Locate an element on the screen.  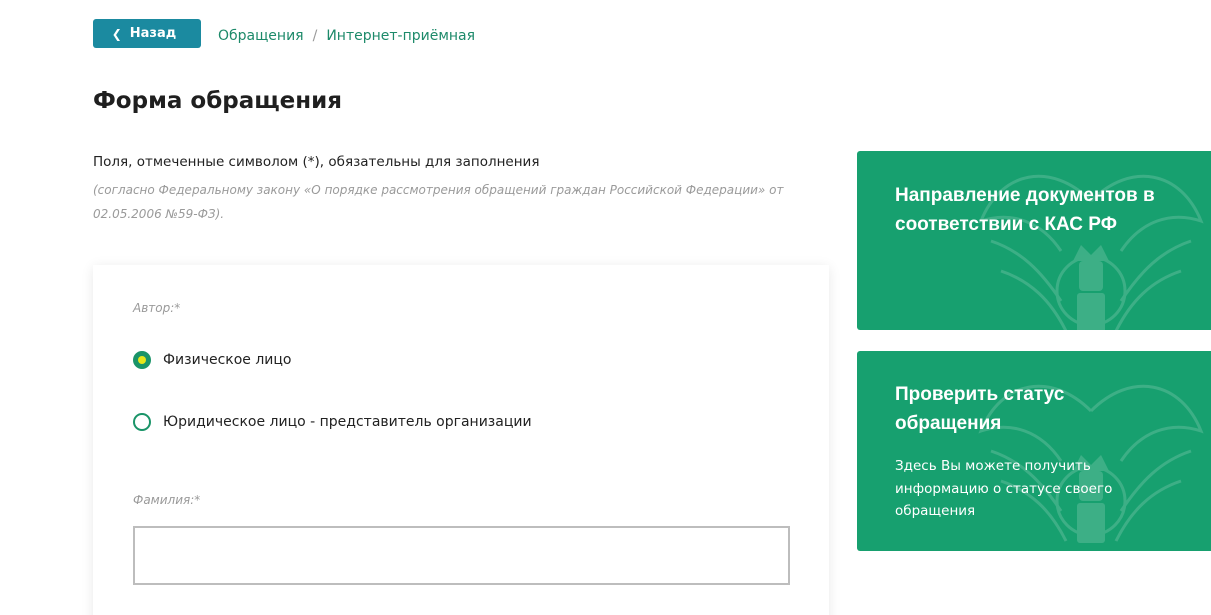
check-status-title: Проверить статус обращения is located at coordinates (980, 409).